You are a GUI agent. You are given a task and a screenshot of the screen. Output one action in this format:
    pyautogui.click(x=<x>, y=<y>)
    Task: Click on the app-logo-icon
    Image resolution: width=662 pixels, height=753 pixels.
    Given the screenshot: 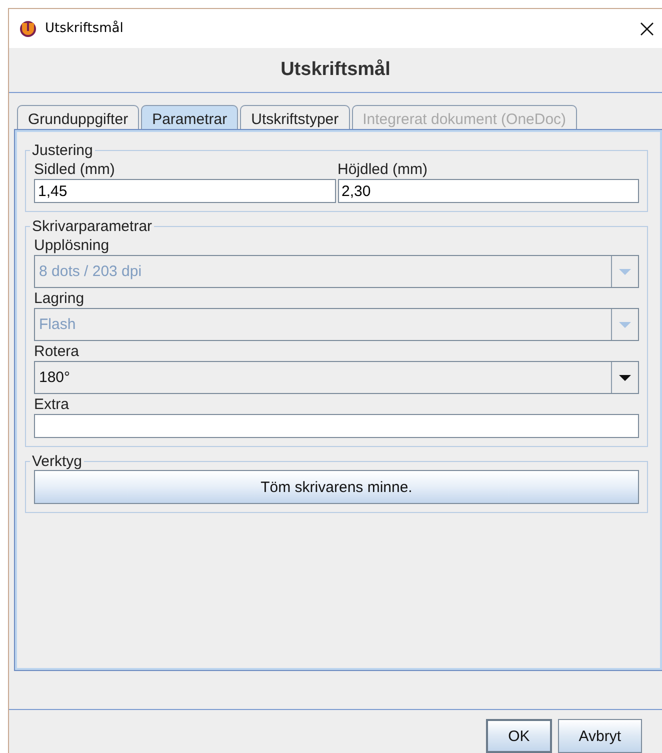 What is the action you would take?
    pyautogui.click(x=28, y=29)
    